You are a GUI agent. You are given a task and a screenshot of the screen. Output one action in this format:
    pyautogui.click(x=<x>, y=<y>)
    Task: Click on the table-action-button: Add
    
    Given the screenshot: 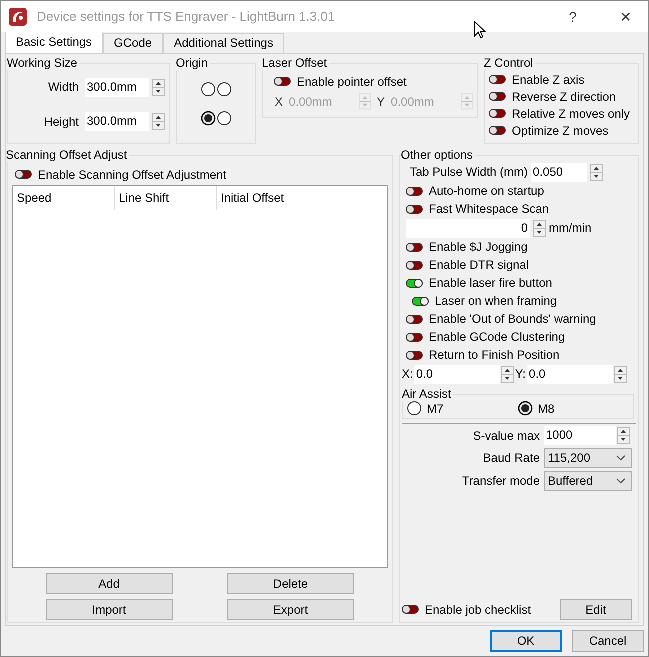 What is the action you would take?
    pyautogui.click(x=109, y=583)
    